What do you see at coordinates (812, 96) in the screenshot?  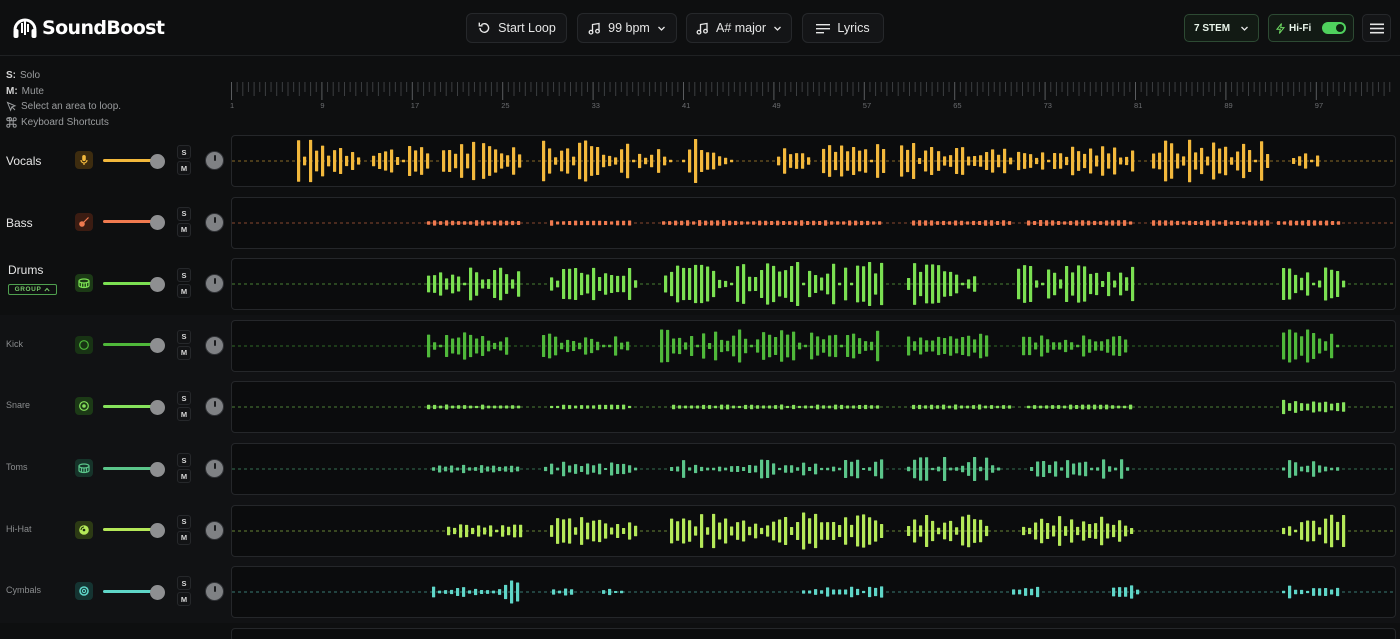 I see `timeline-ruler: 1 9 17 25 33 41 49 57 65 73 81 89 97` at bounding box center [812, 96].